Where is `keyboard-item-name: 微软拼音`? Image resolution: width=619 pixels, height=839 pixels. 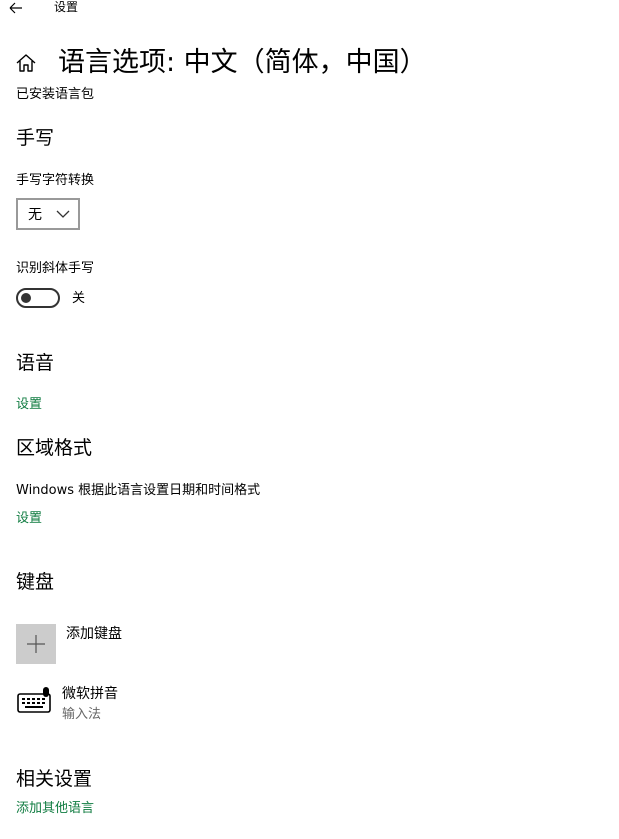
keyboard-item-name: 微软拼音 is located at coordinates (90, 694).